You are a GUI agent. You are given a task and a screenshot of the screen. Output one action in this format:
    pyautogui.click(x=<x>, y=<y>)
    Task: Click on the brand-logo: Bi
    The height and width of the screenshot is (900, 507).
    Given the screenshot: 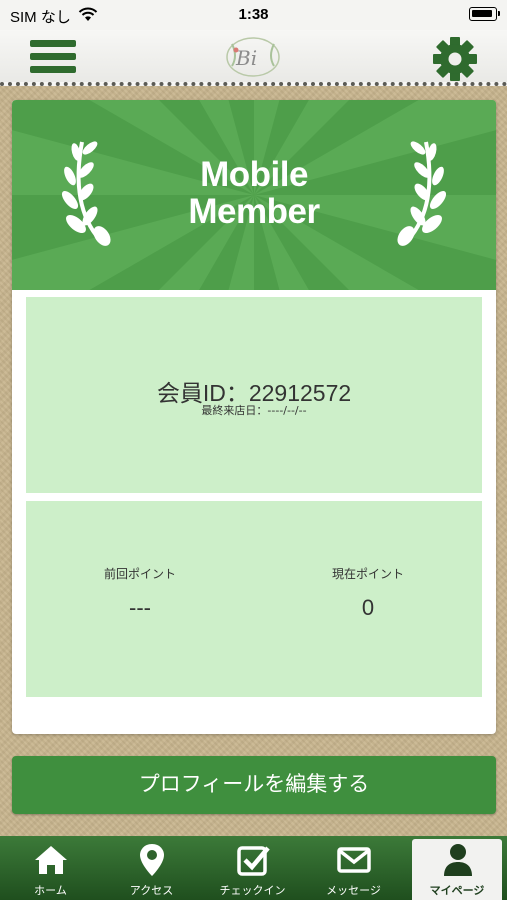 What is the action you would take?
    pyautogui.click(x=253, y=57)
    